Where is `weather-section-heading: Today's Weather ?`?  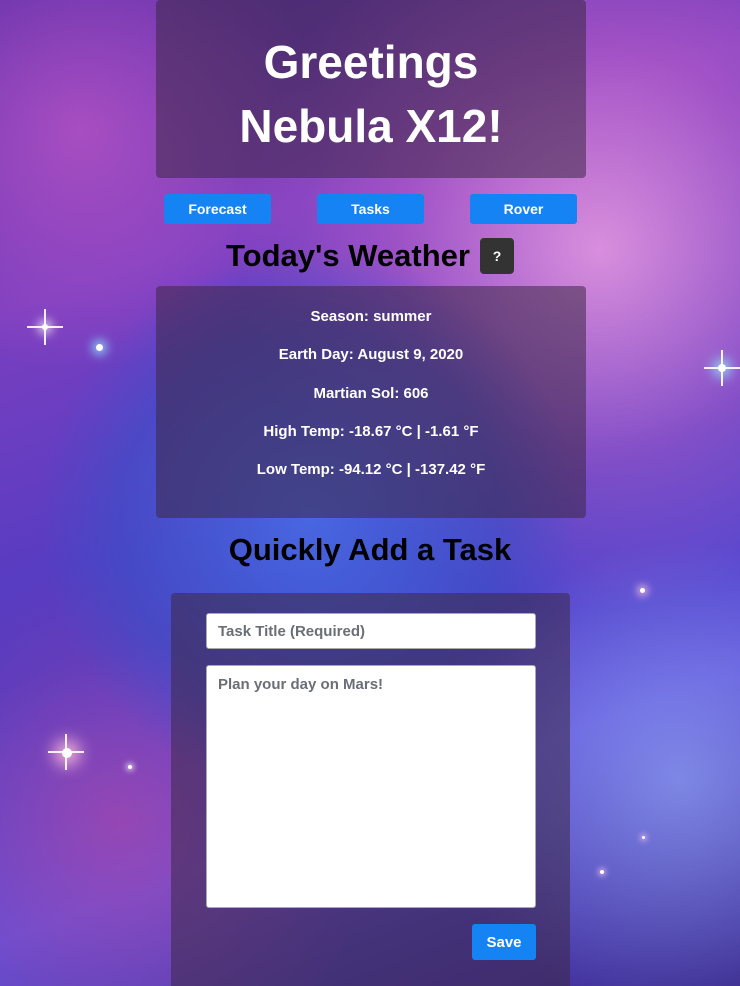 weather-section-heading: Today's Weather ? is located at coordinates (370, 256).